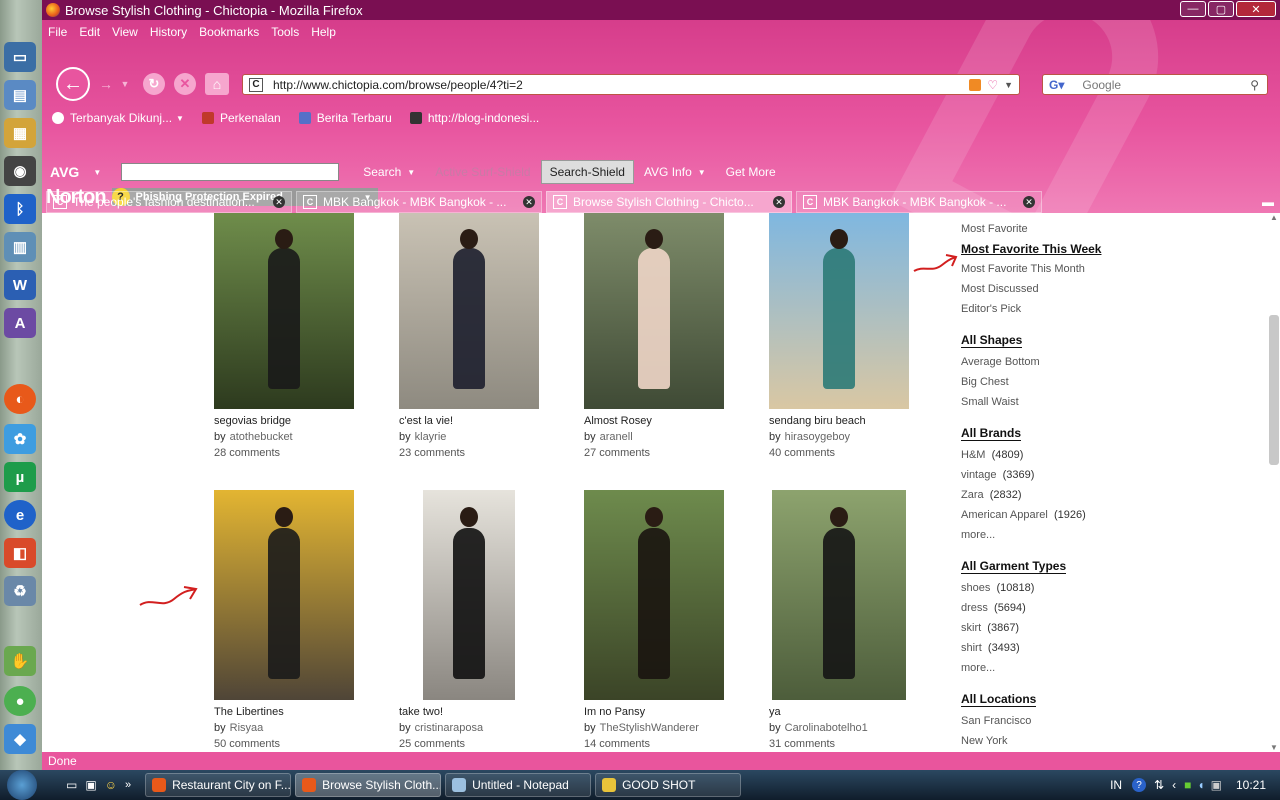  What do you see at coordinates (1216, 785) in the screenshot?
I see `tray-security-icon: ▣` at bounding box center [1216, 785].